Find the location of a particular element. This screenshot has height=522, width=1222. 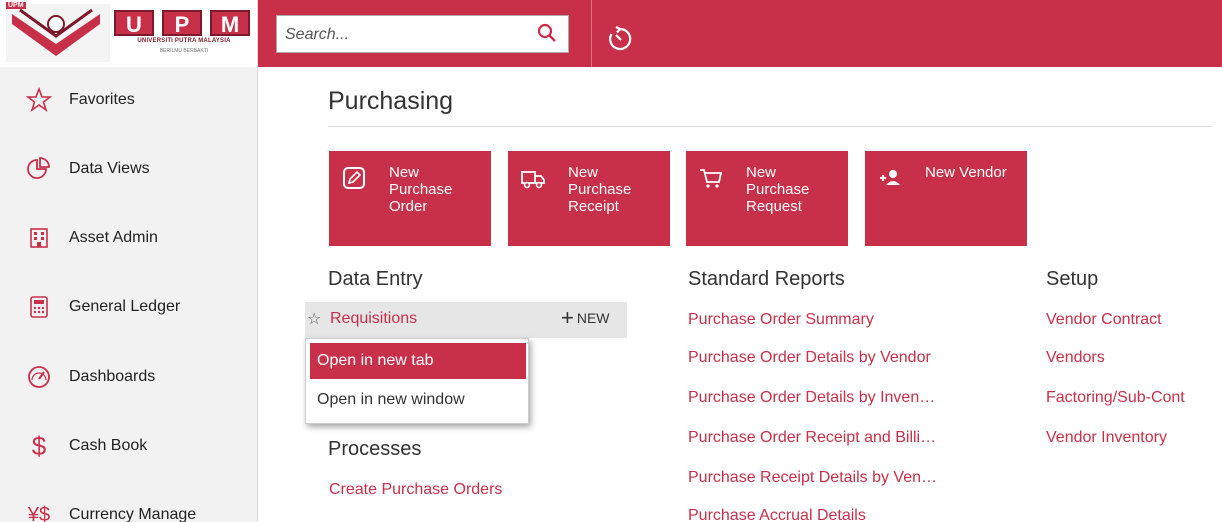

search-box is located at coordinates (422, 34).